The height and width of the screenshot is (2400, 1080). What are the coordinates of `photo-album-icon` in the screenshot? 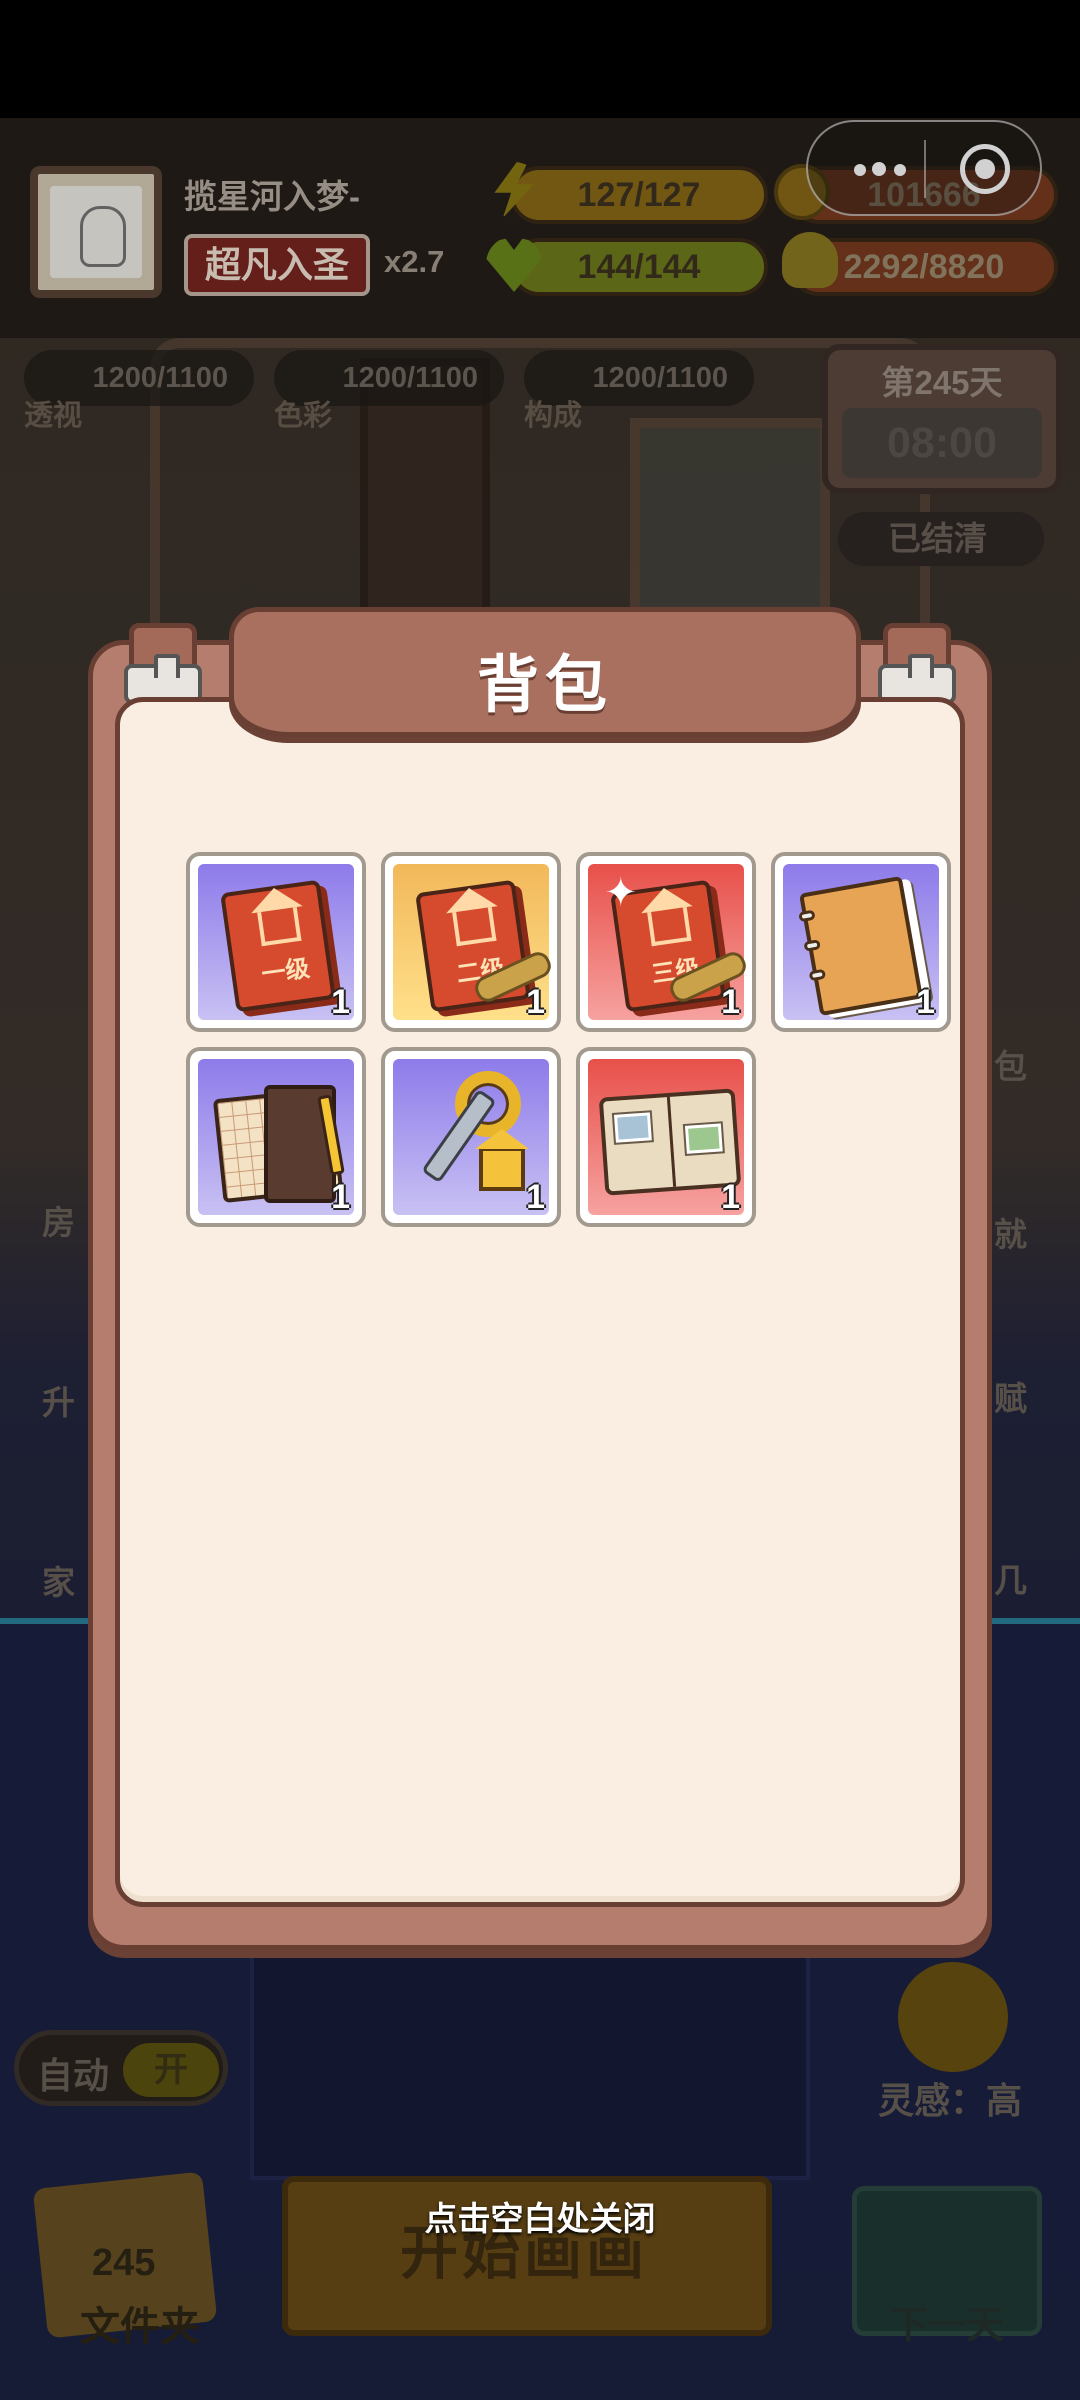 It's located at (670, 1142).